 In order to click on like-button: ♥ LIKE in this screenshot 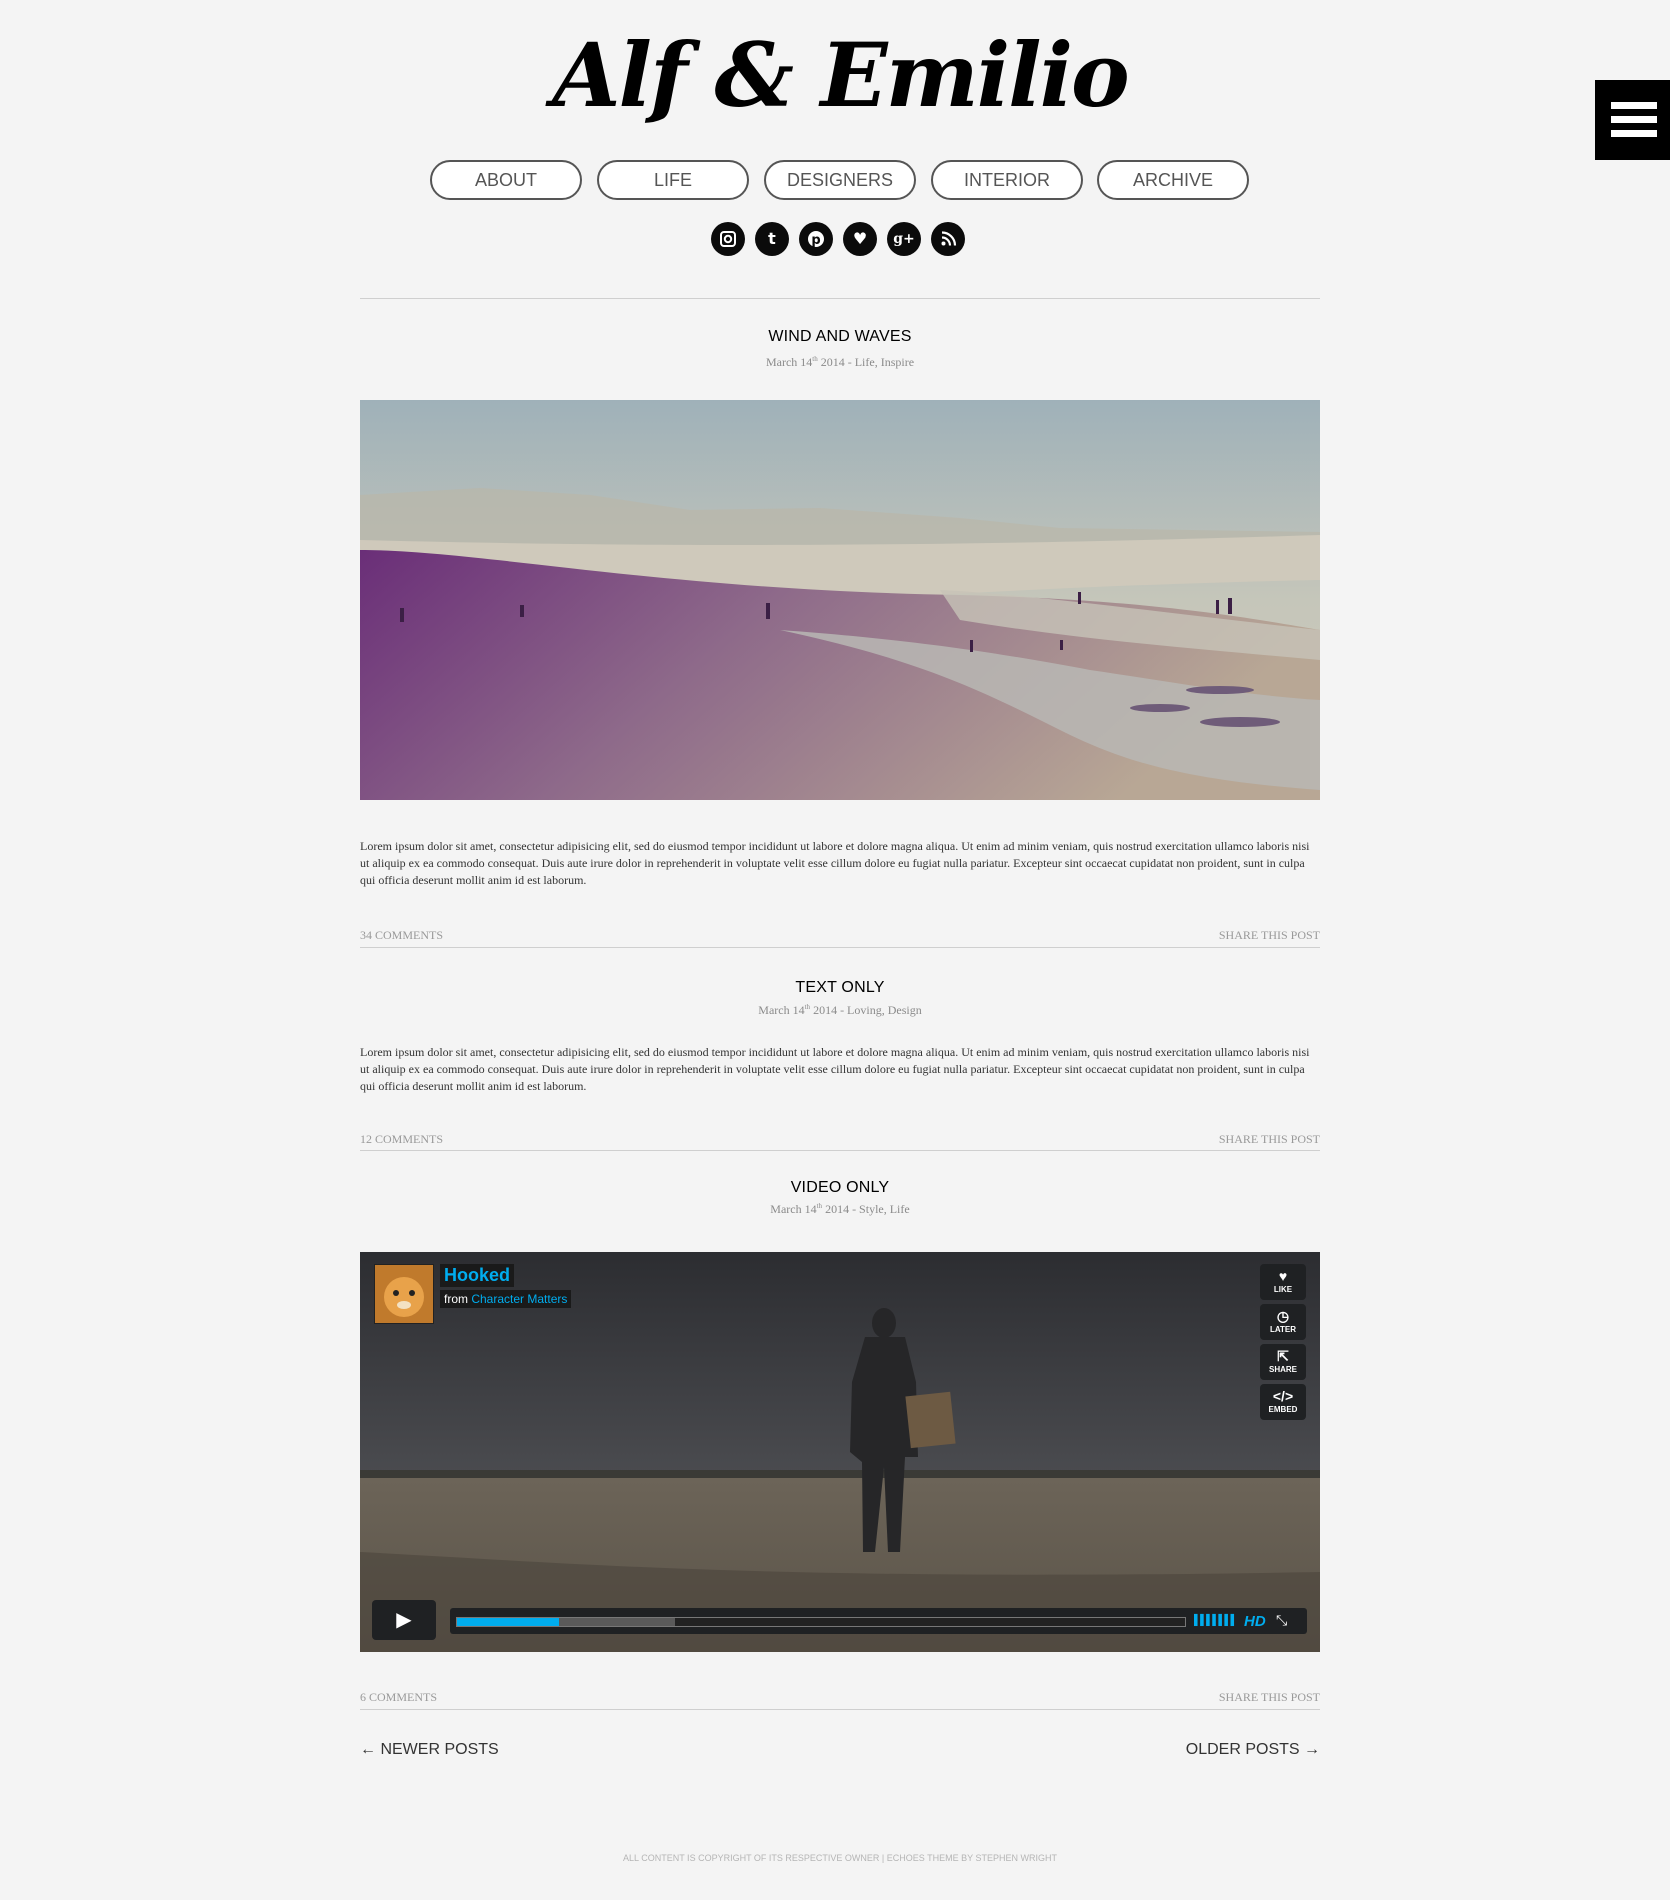, I will do `click(1283, 1282)`.